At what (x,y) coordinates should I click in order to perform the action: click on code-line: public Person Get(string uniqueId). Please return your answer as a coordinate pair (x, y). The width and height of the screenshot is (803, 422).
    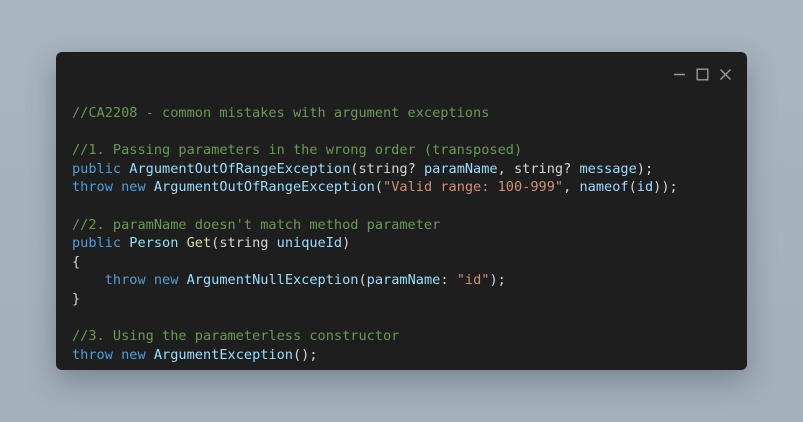
    Looking at the image, I should click on (375, 243).